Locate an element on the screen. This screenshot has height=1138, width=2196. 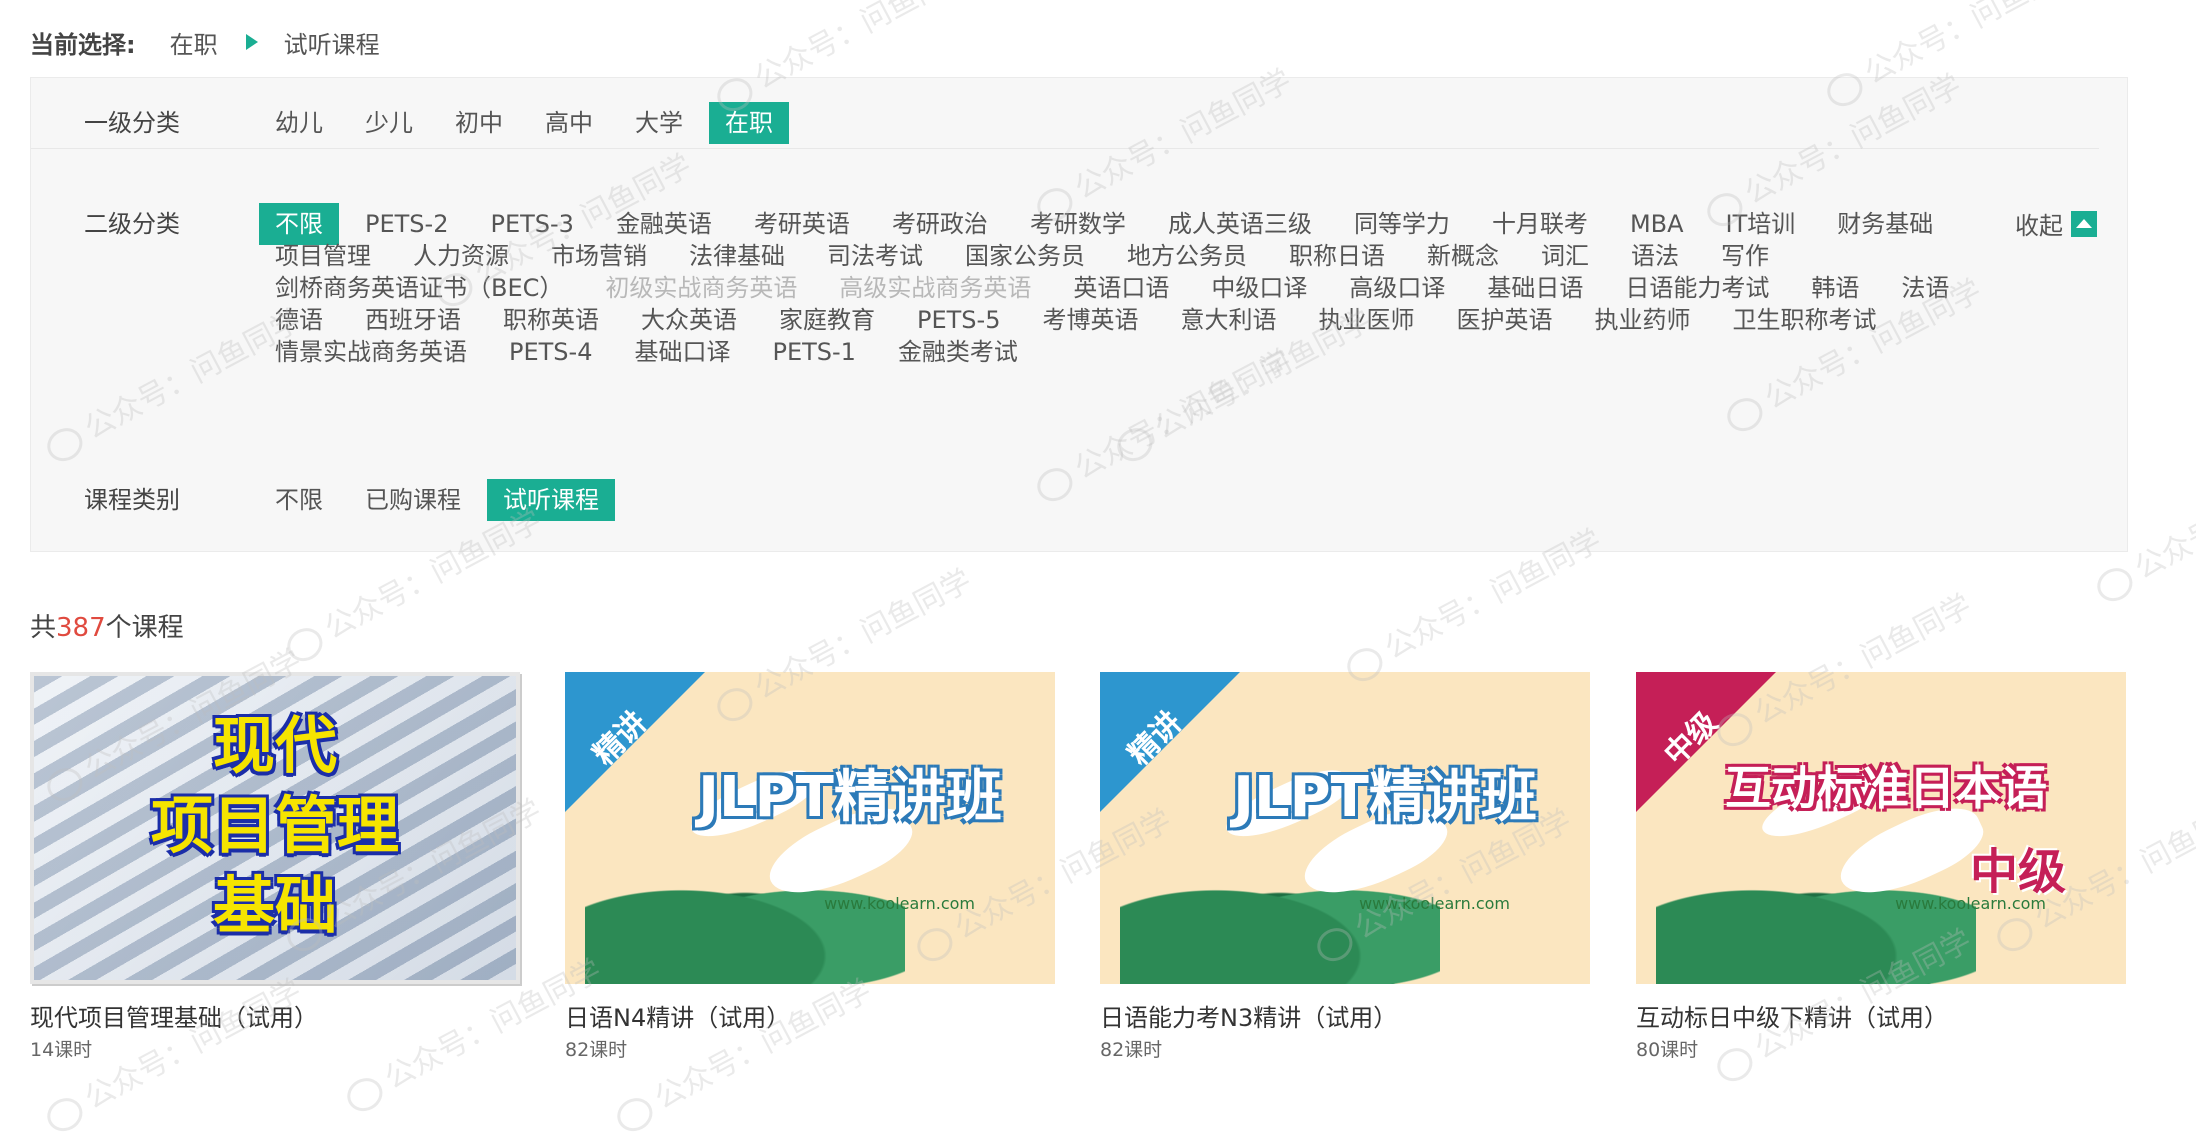
course-thumbnail: 中级 互动标准日本语 中级 www.koolearn.com is located at coordinates (1881, 828).